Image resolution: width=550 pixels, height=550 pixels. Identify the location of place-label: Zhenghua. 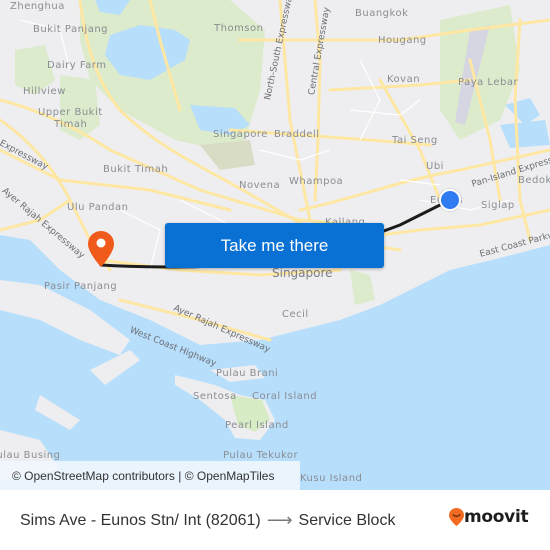
(37, 6).